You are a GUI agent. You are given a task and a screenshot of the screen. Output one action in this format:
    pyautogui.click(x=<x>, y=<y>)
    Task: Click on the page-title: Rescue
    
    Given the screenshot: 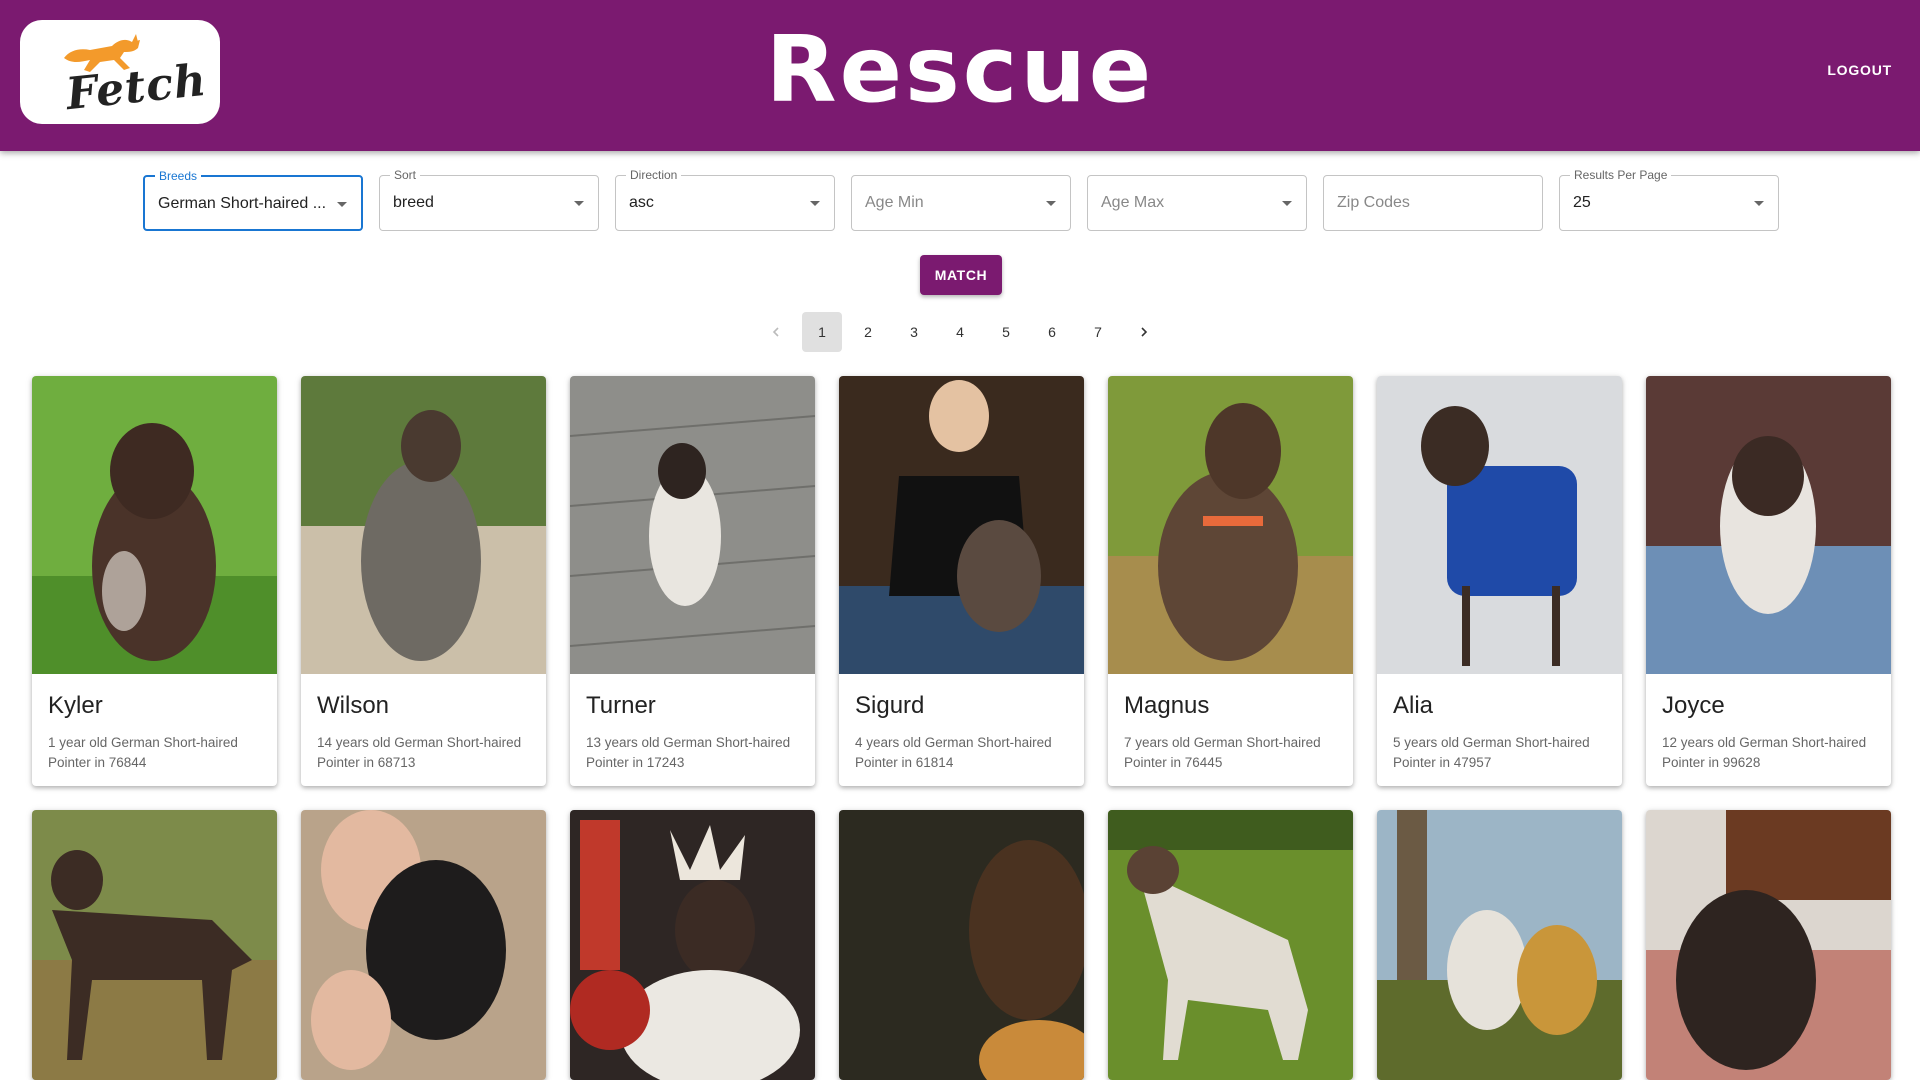 What is the action you would take?
    pyautogui.click(x=960, y=69)
    